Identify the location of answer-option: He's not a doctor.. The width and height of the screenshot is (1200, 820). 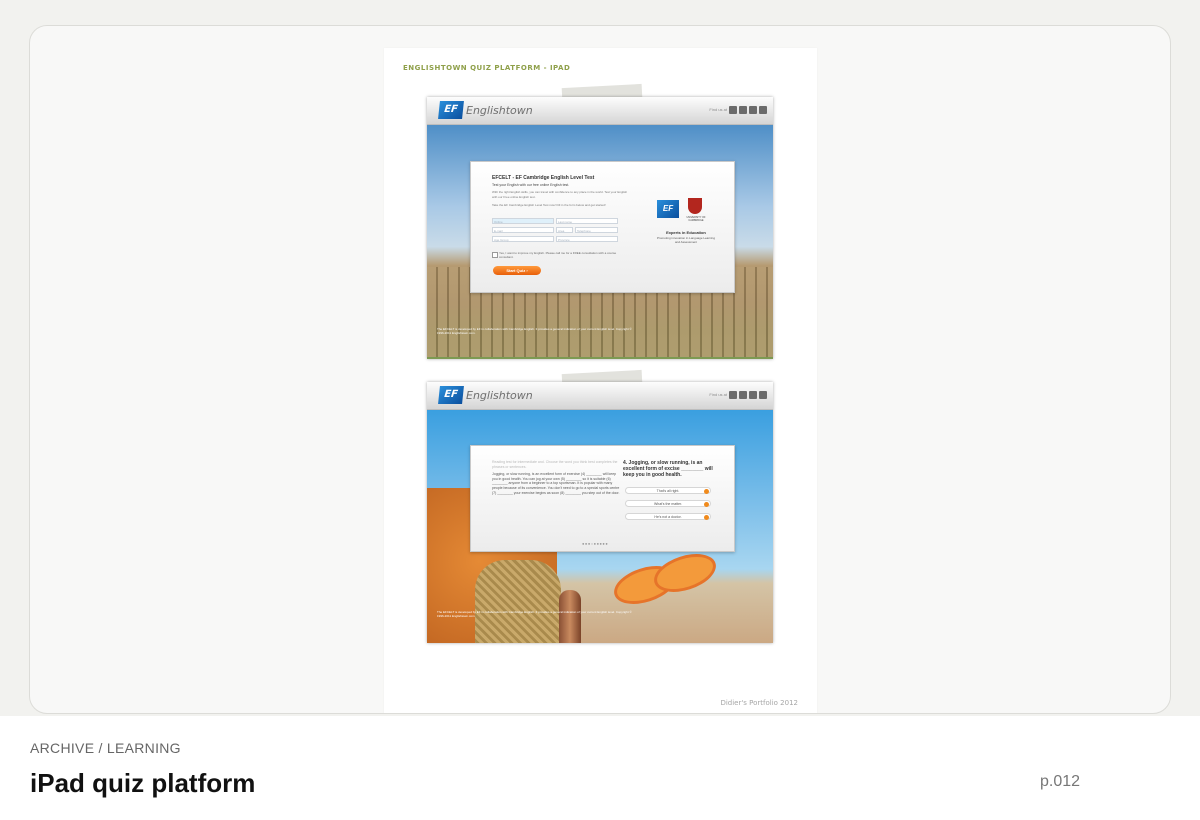
(668, 516).